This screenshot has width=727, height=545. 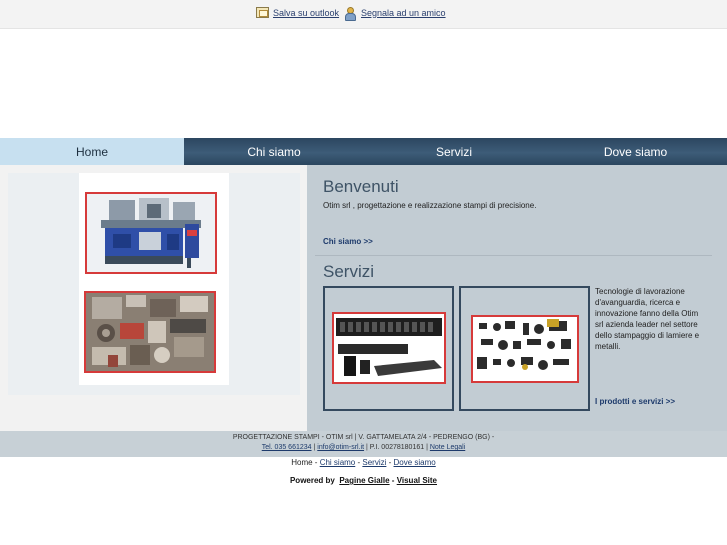 I want to click on bottom-nav-servizi: Servizi, so click(x=374, y=462).